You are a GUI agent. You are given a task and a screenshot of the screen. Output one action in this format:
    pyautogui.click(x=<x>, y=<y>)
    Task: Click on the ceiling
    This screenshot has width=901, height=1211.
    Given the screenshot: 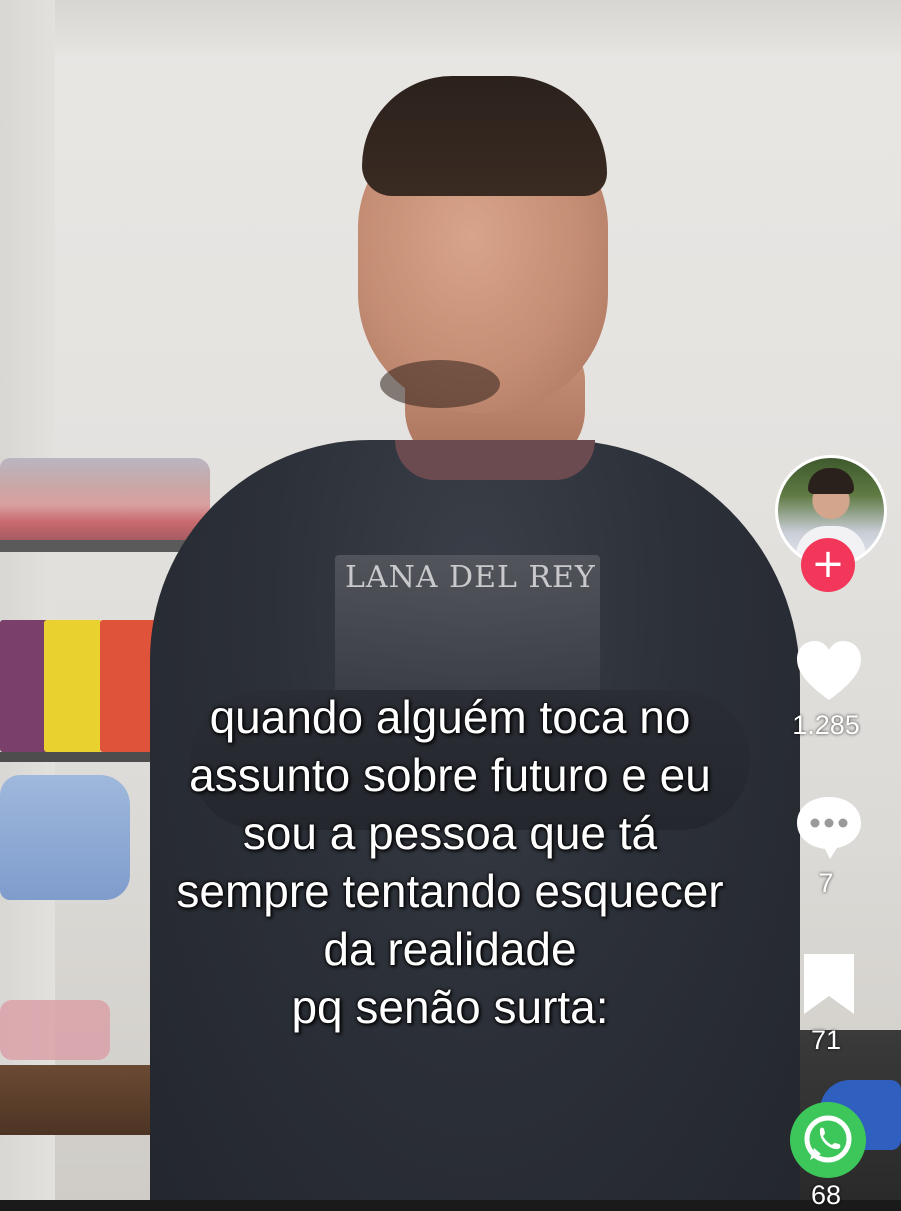 What is the action you would take?
    pyautogui.click(x=450, y=27)
    